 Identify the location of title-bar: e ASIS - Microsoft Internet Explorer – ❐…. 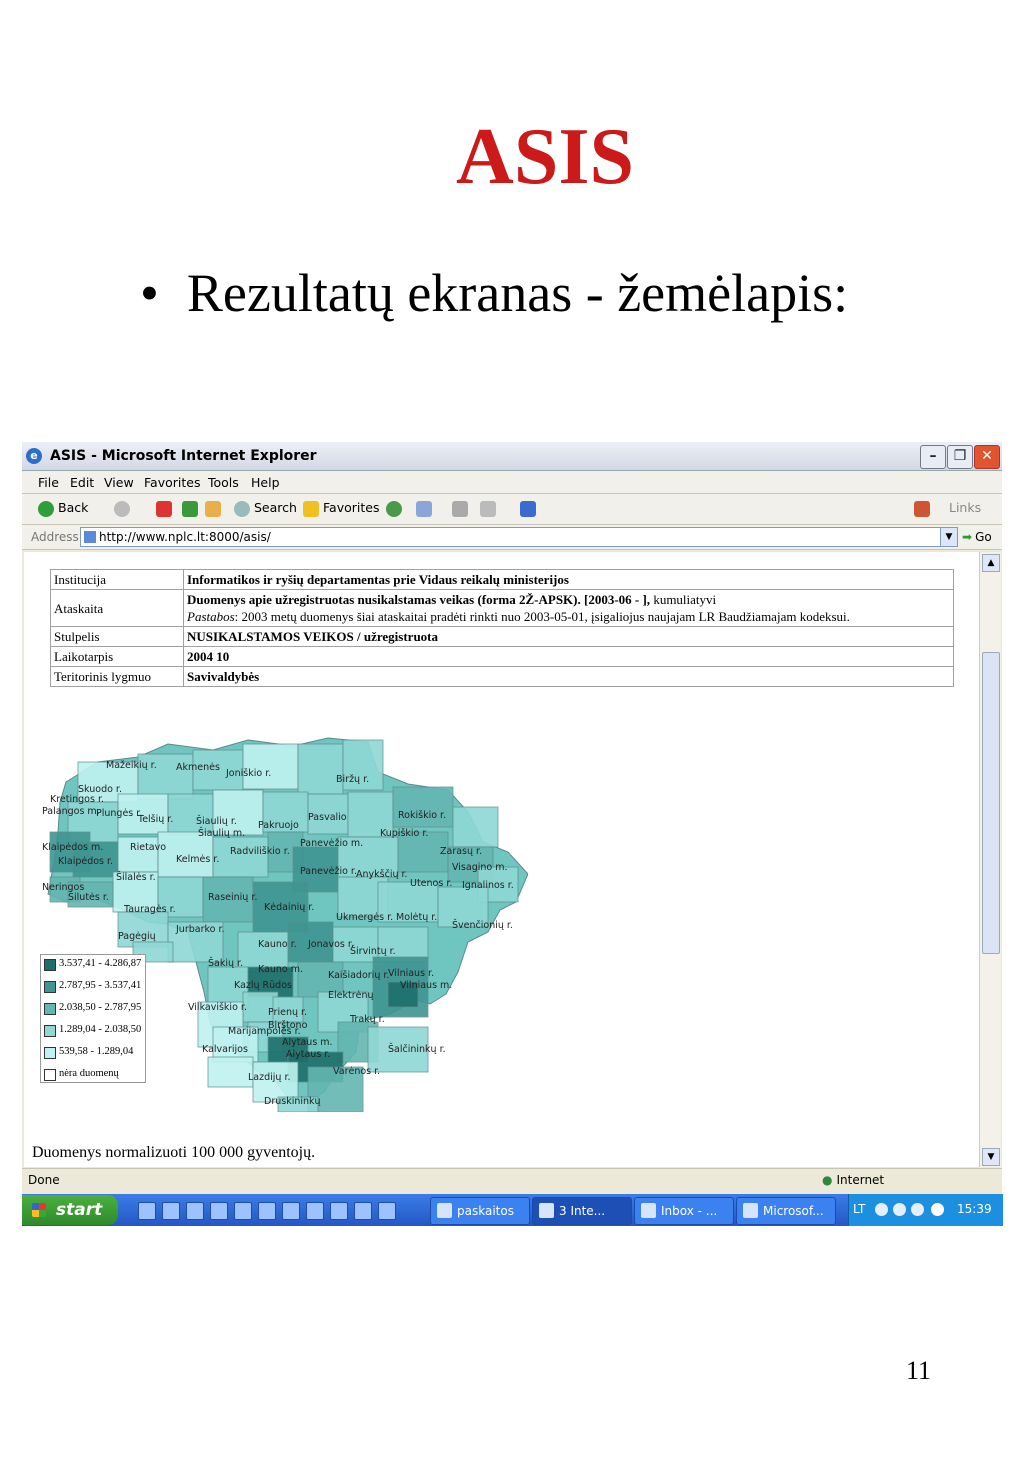
(512, 456).